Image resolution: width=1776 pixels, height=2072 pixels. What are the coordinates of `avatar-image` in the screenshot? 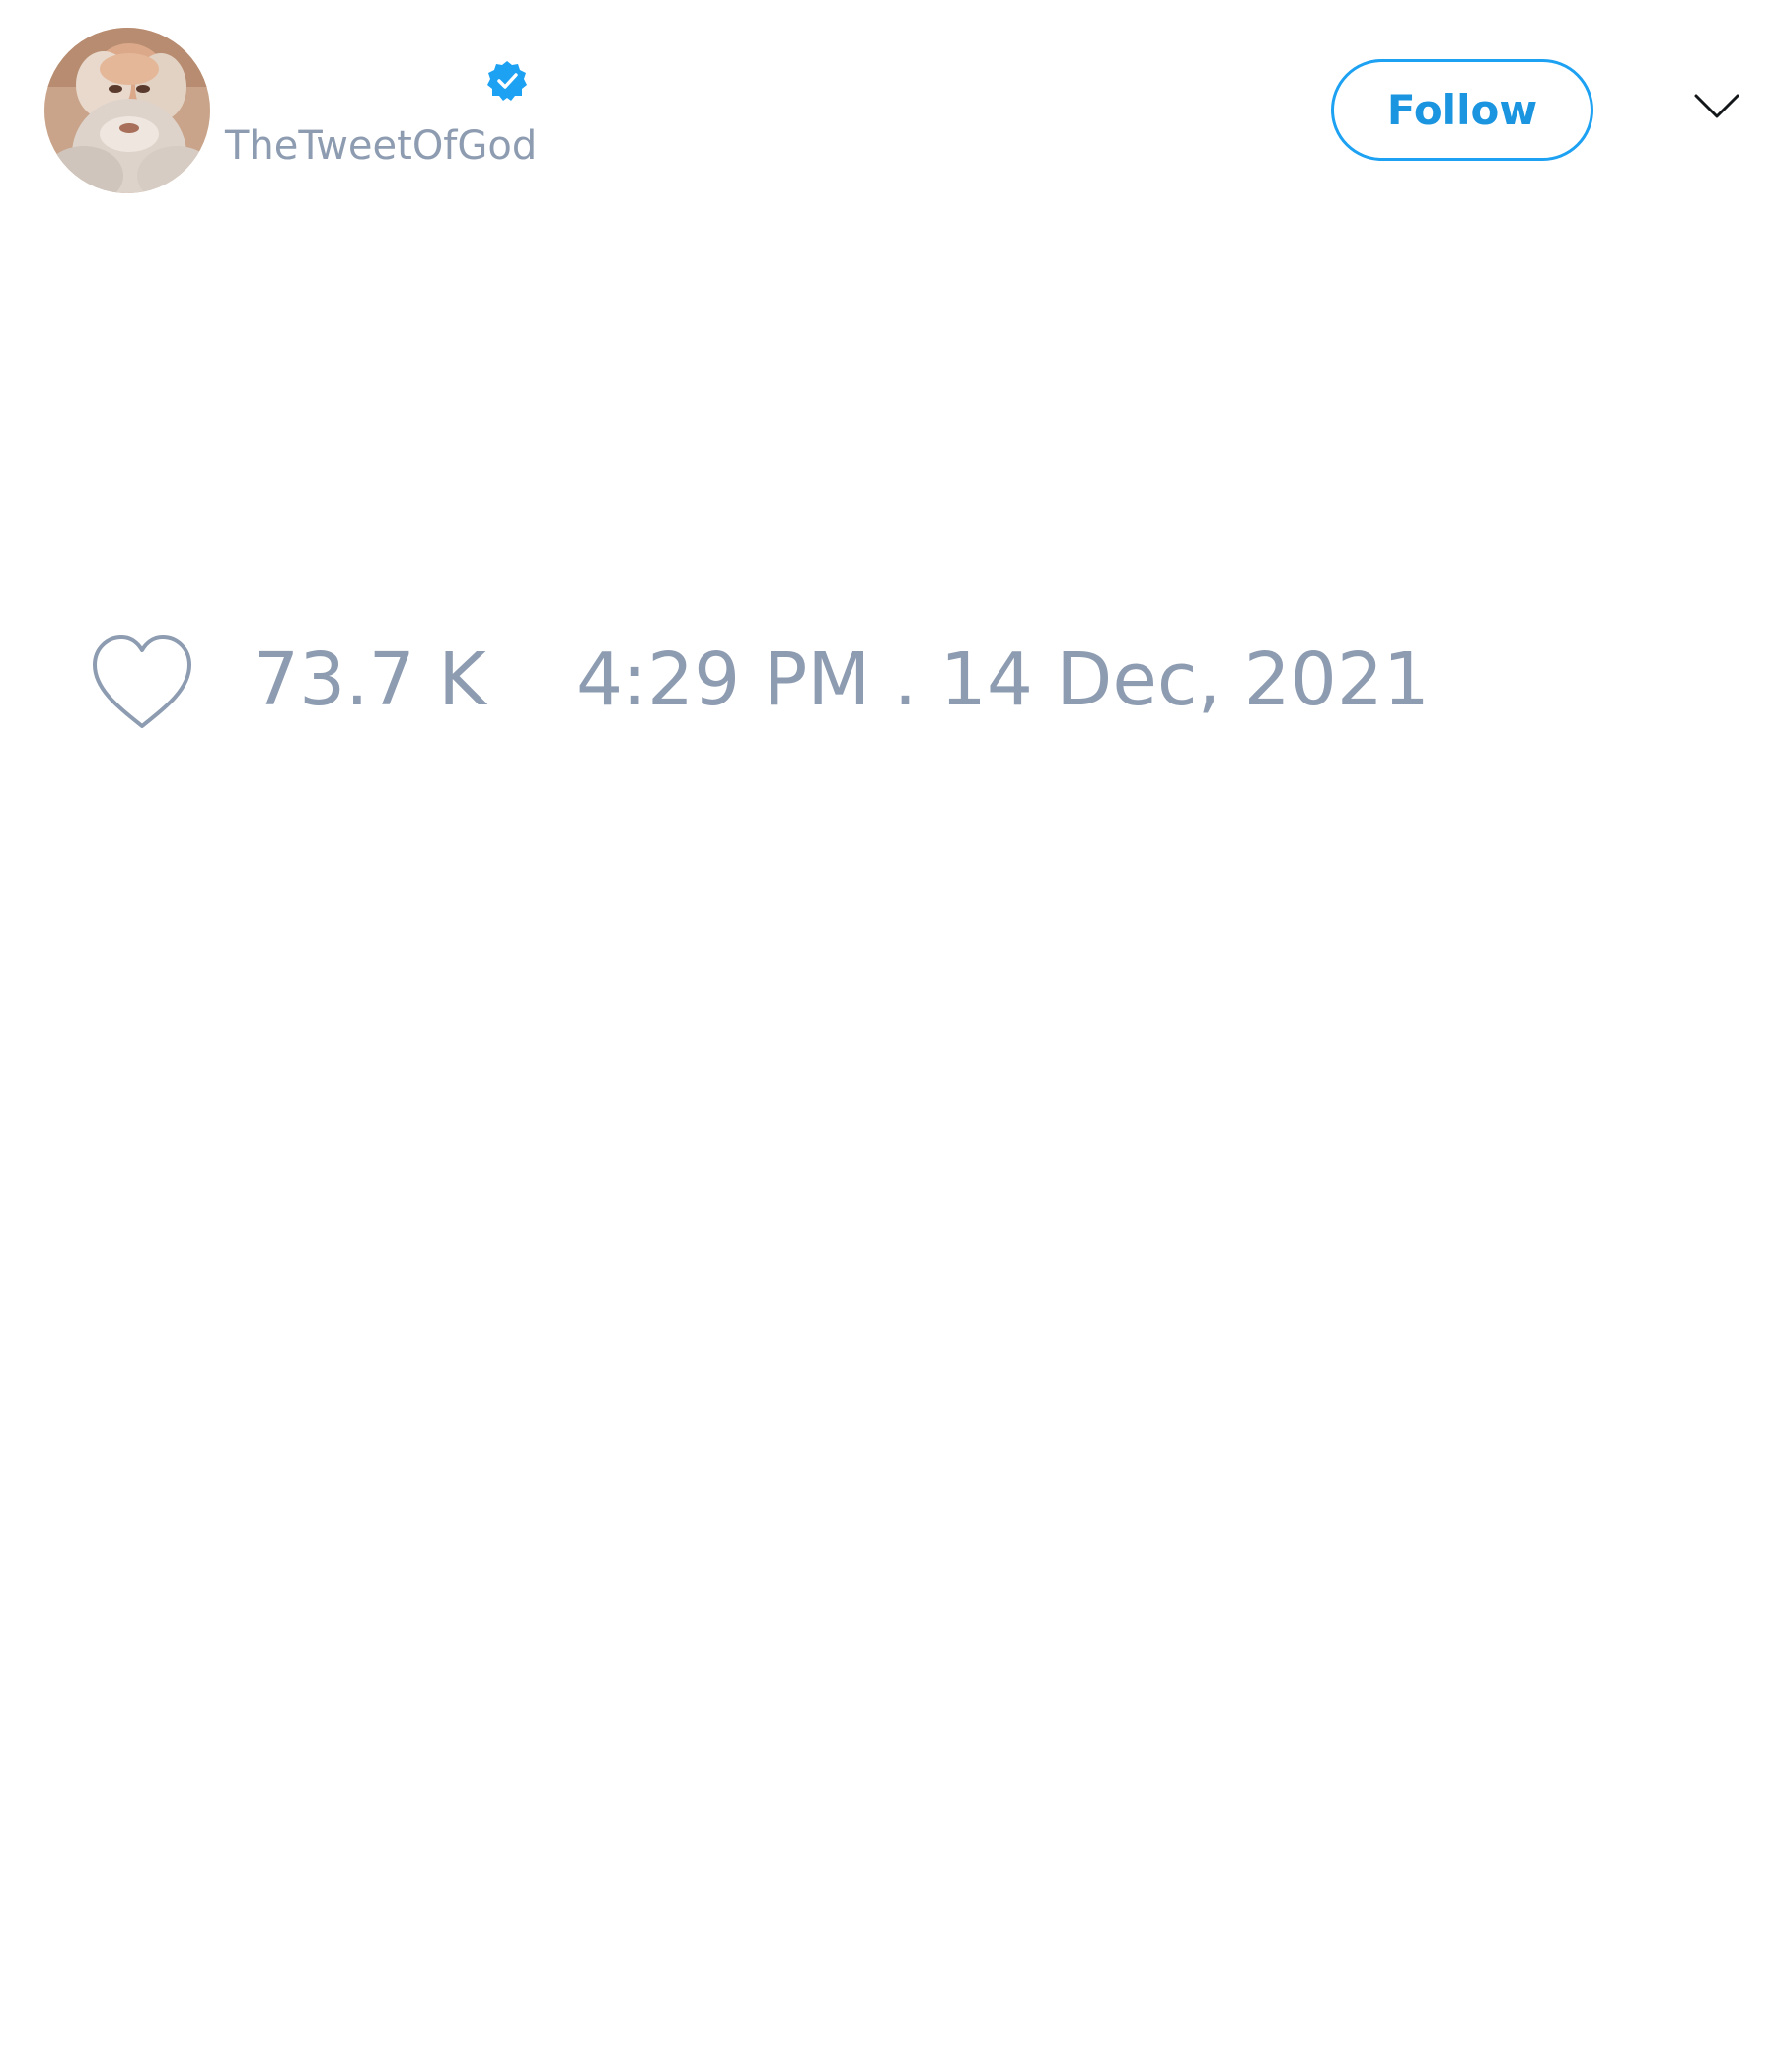 It's located at (127, 111).